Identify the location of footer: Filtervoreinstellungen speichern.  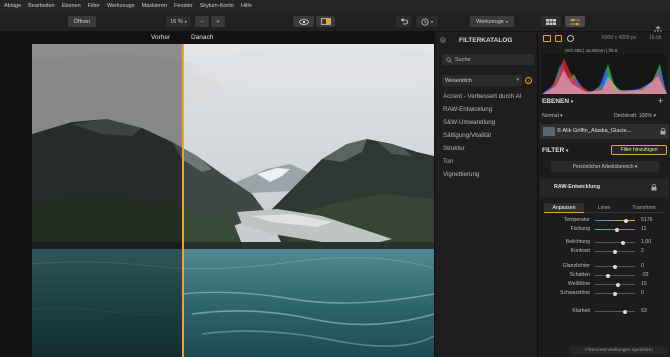
(604, 350).